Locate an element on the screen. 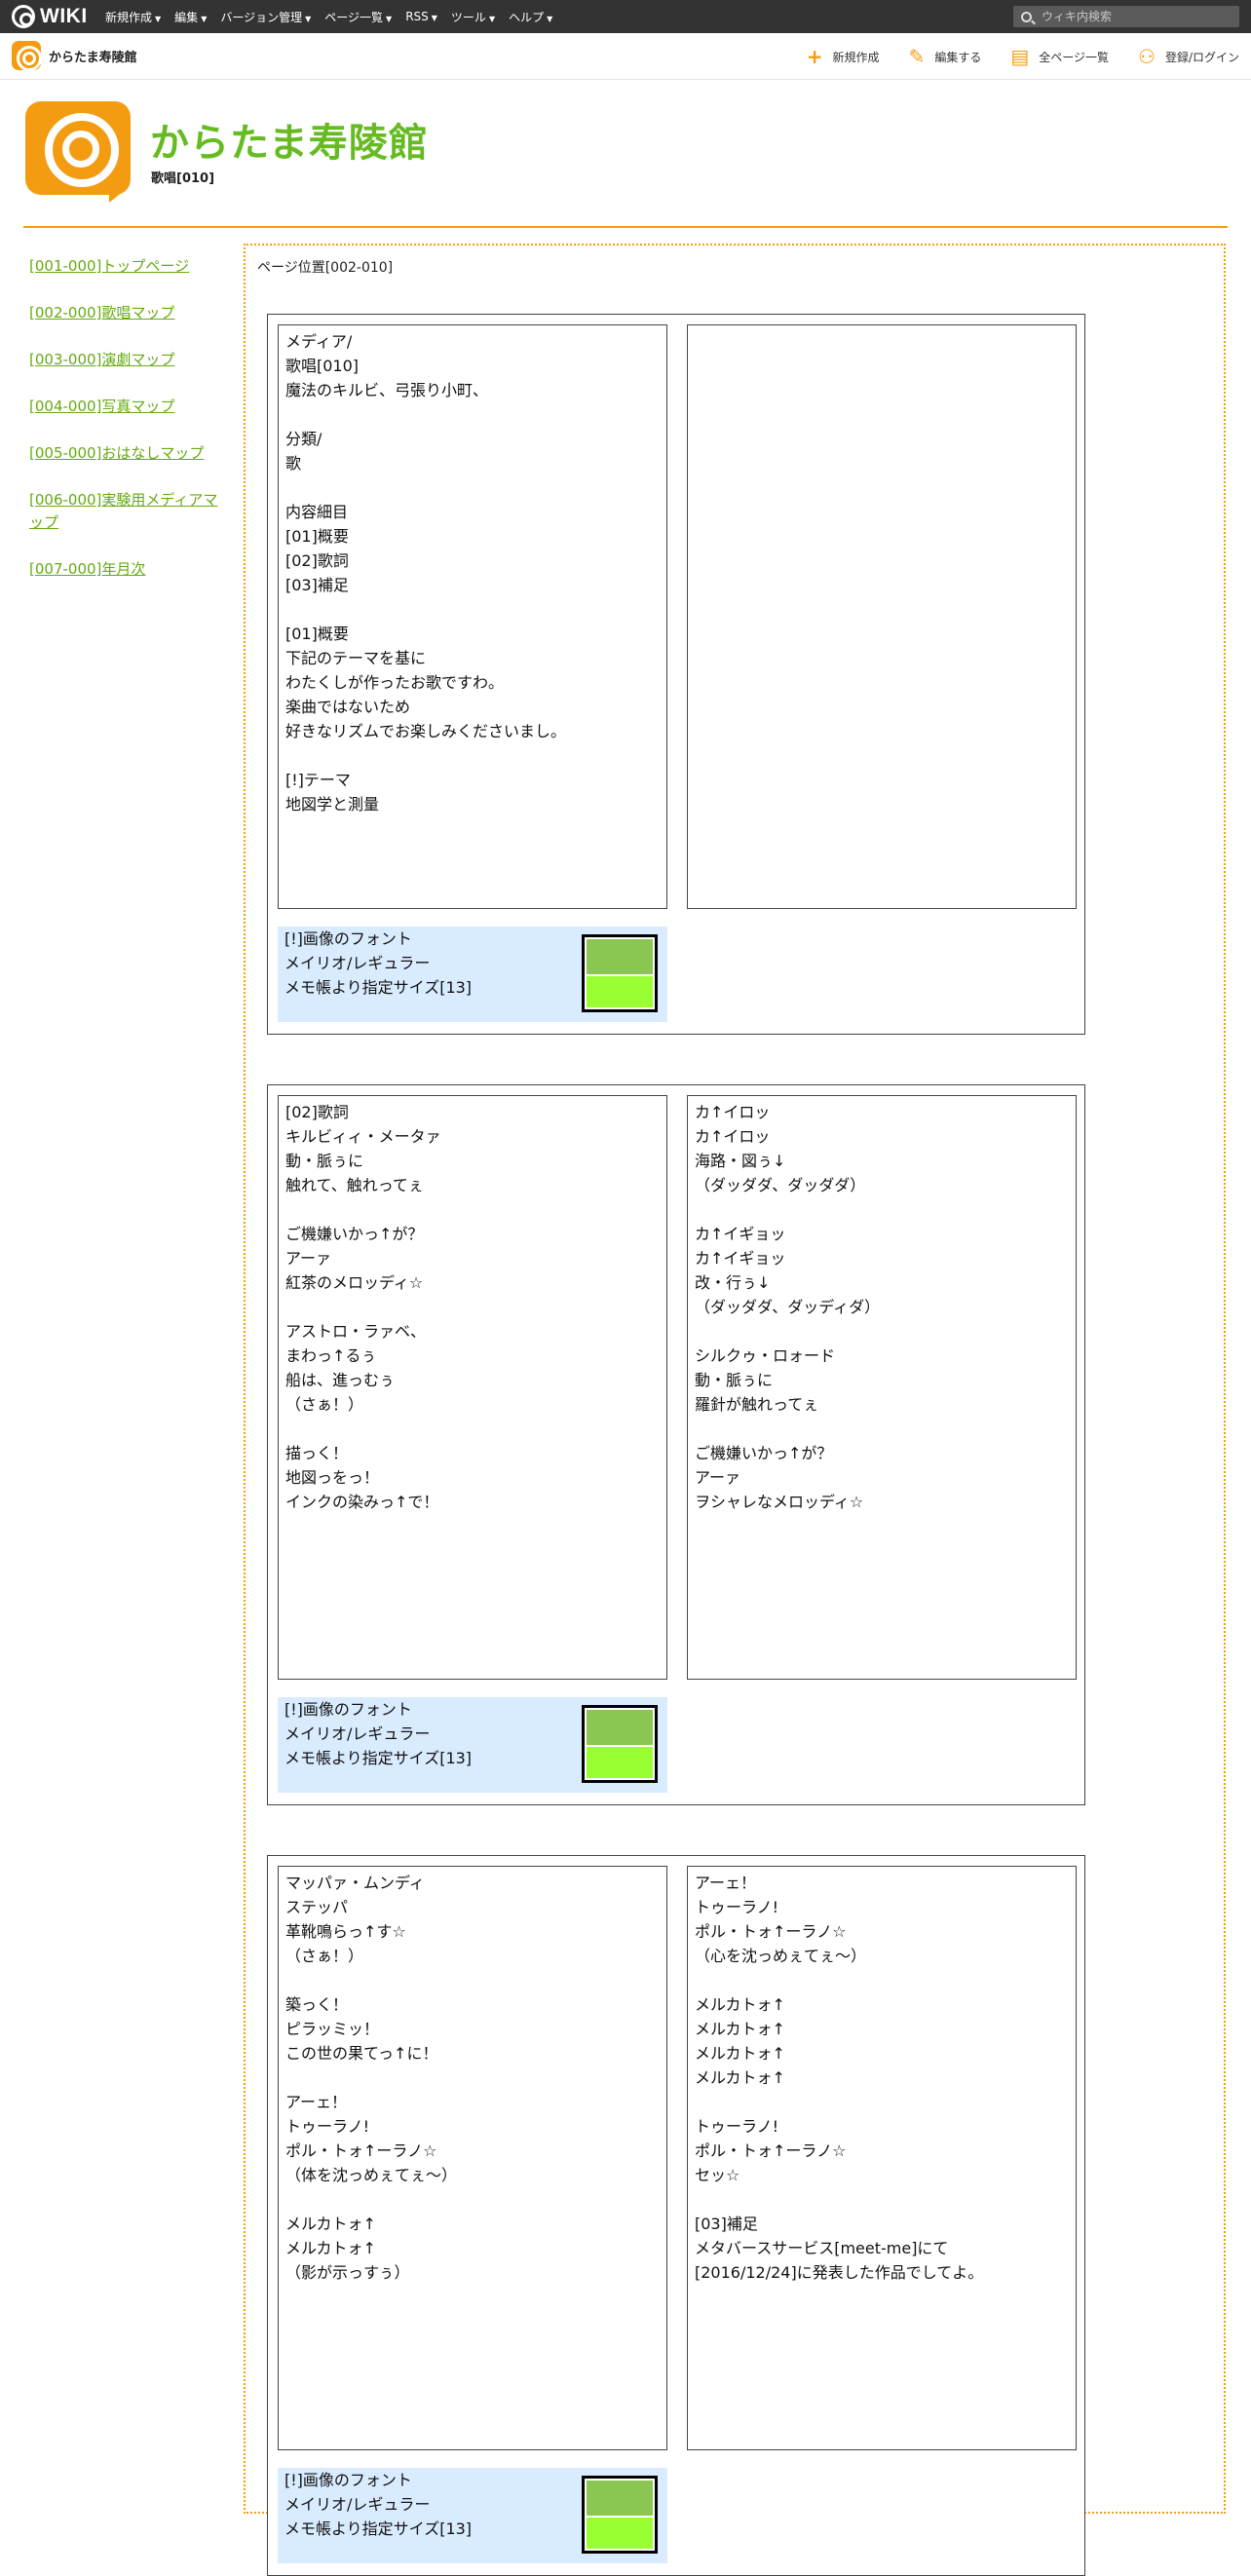 This screenshot has width=1251, height=2576. search-input is located at coordinates (1133, 16).